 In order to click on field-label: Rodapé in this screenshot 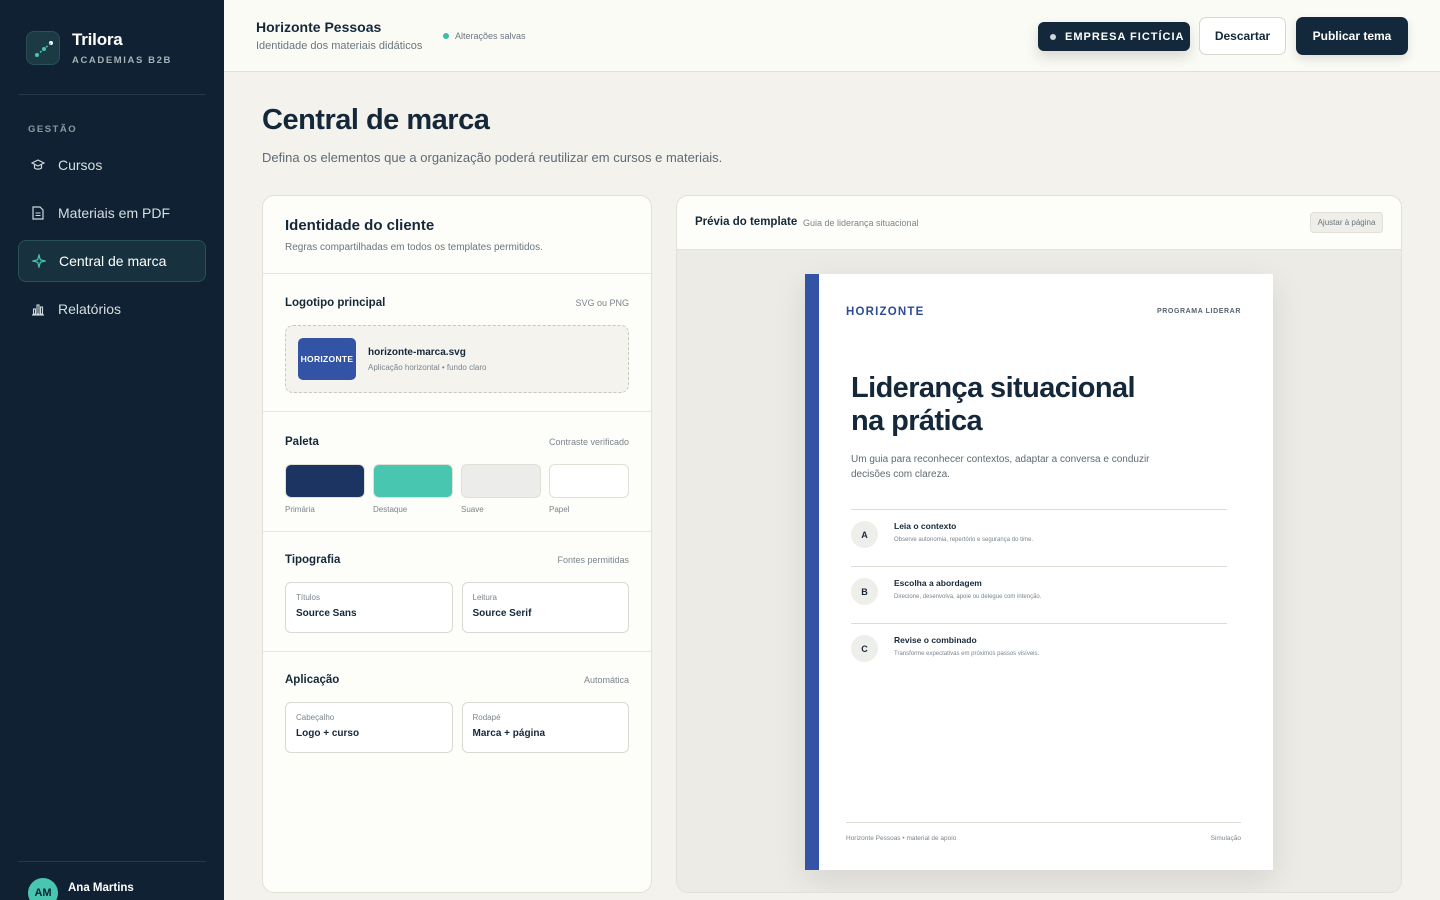, I will do `click(486, 717)`.